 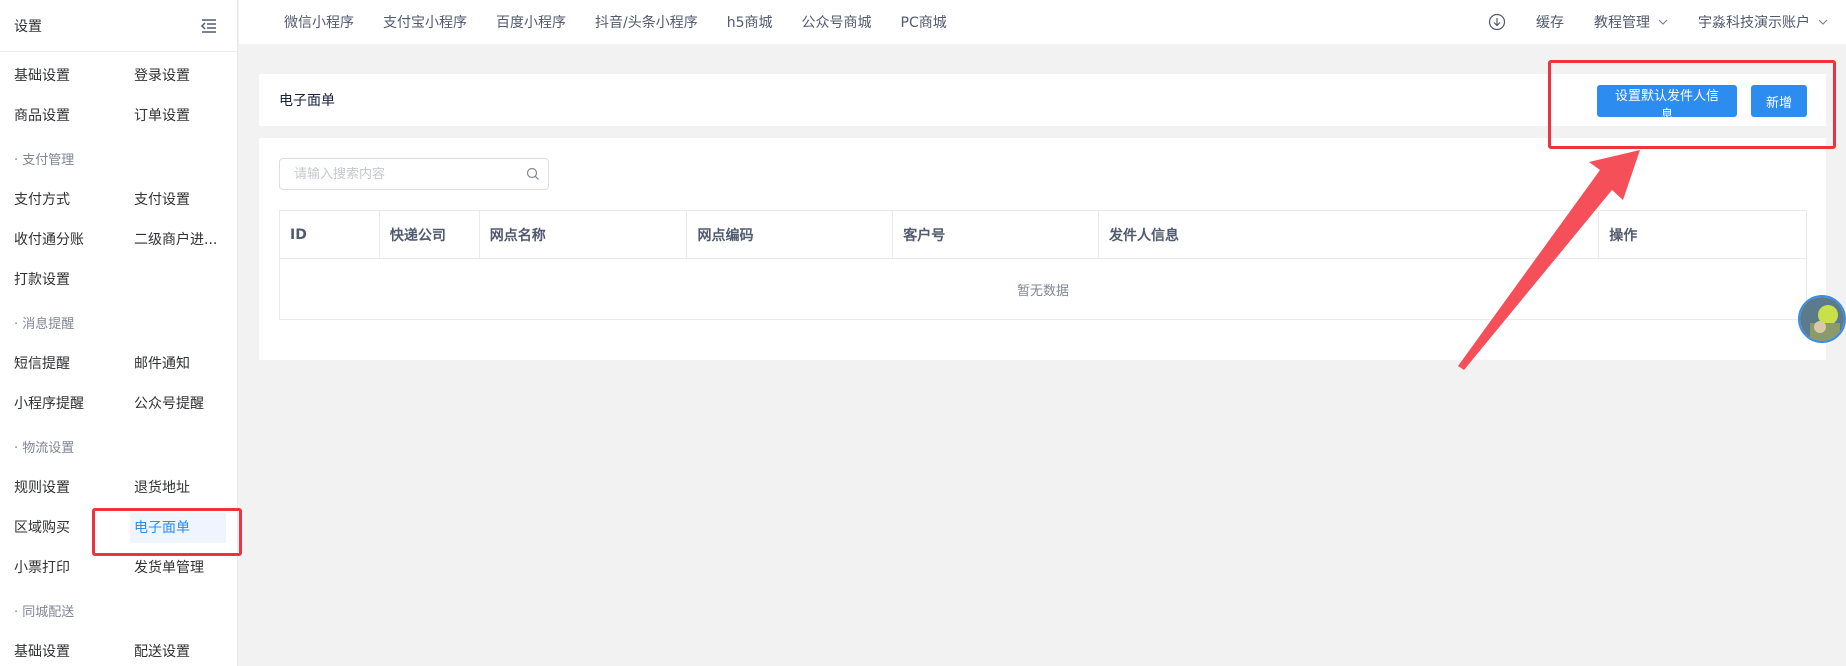 I want to click on menu-row: 基础设置 登录设置, so click(x=118, y=76).